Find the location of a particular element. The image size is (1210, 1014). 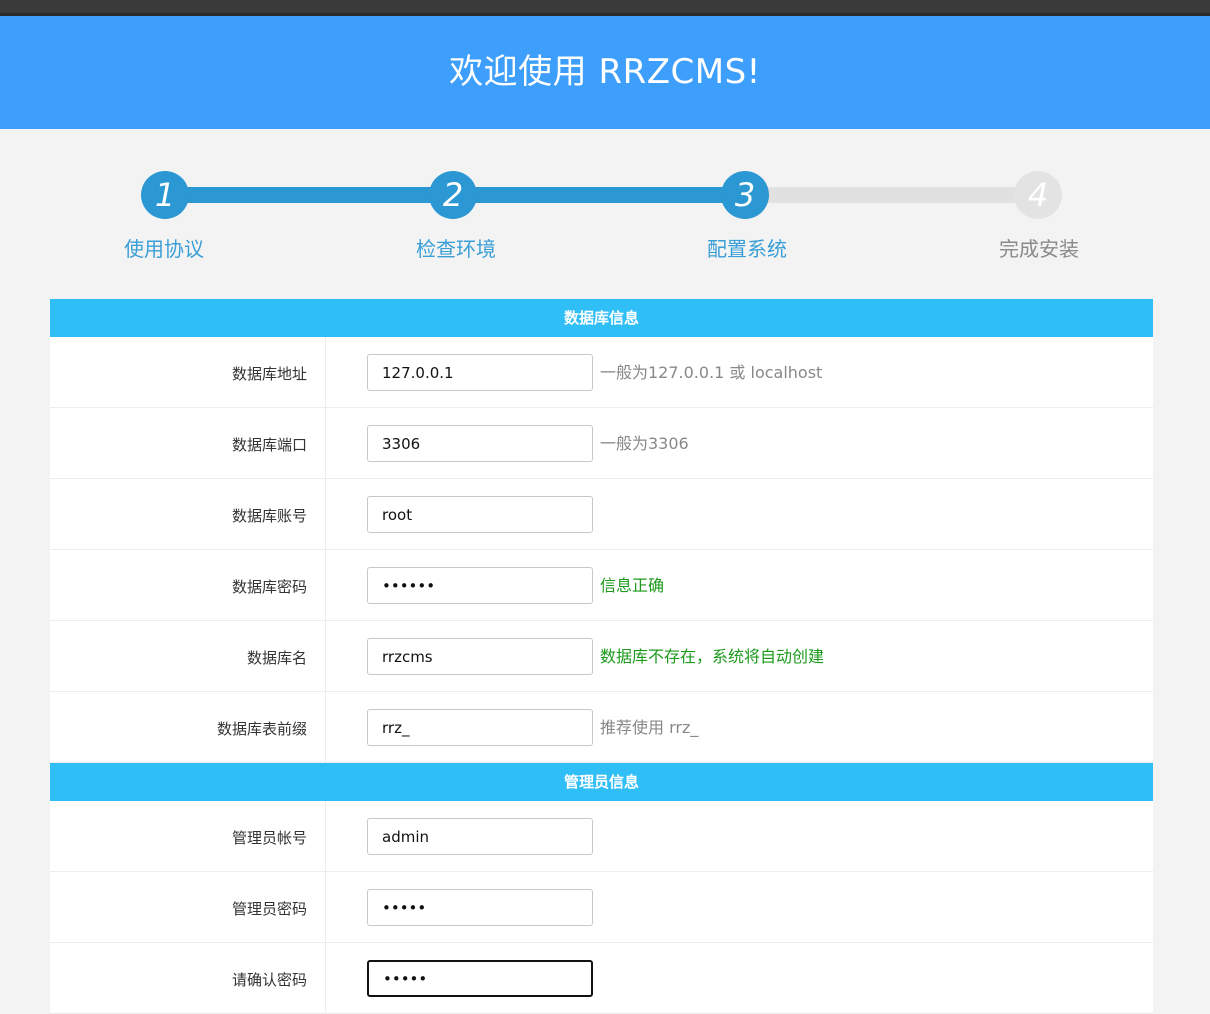

progress-track-todo is located at coordinates (891, 195).